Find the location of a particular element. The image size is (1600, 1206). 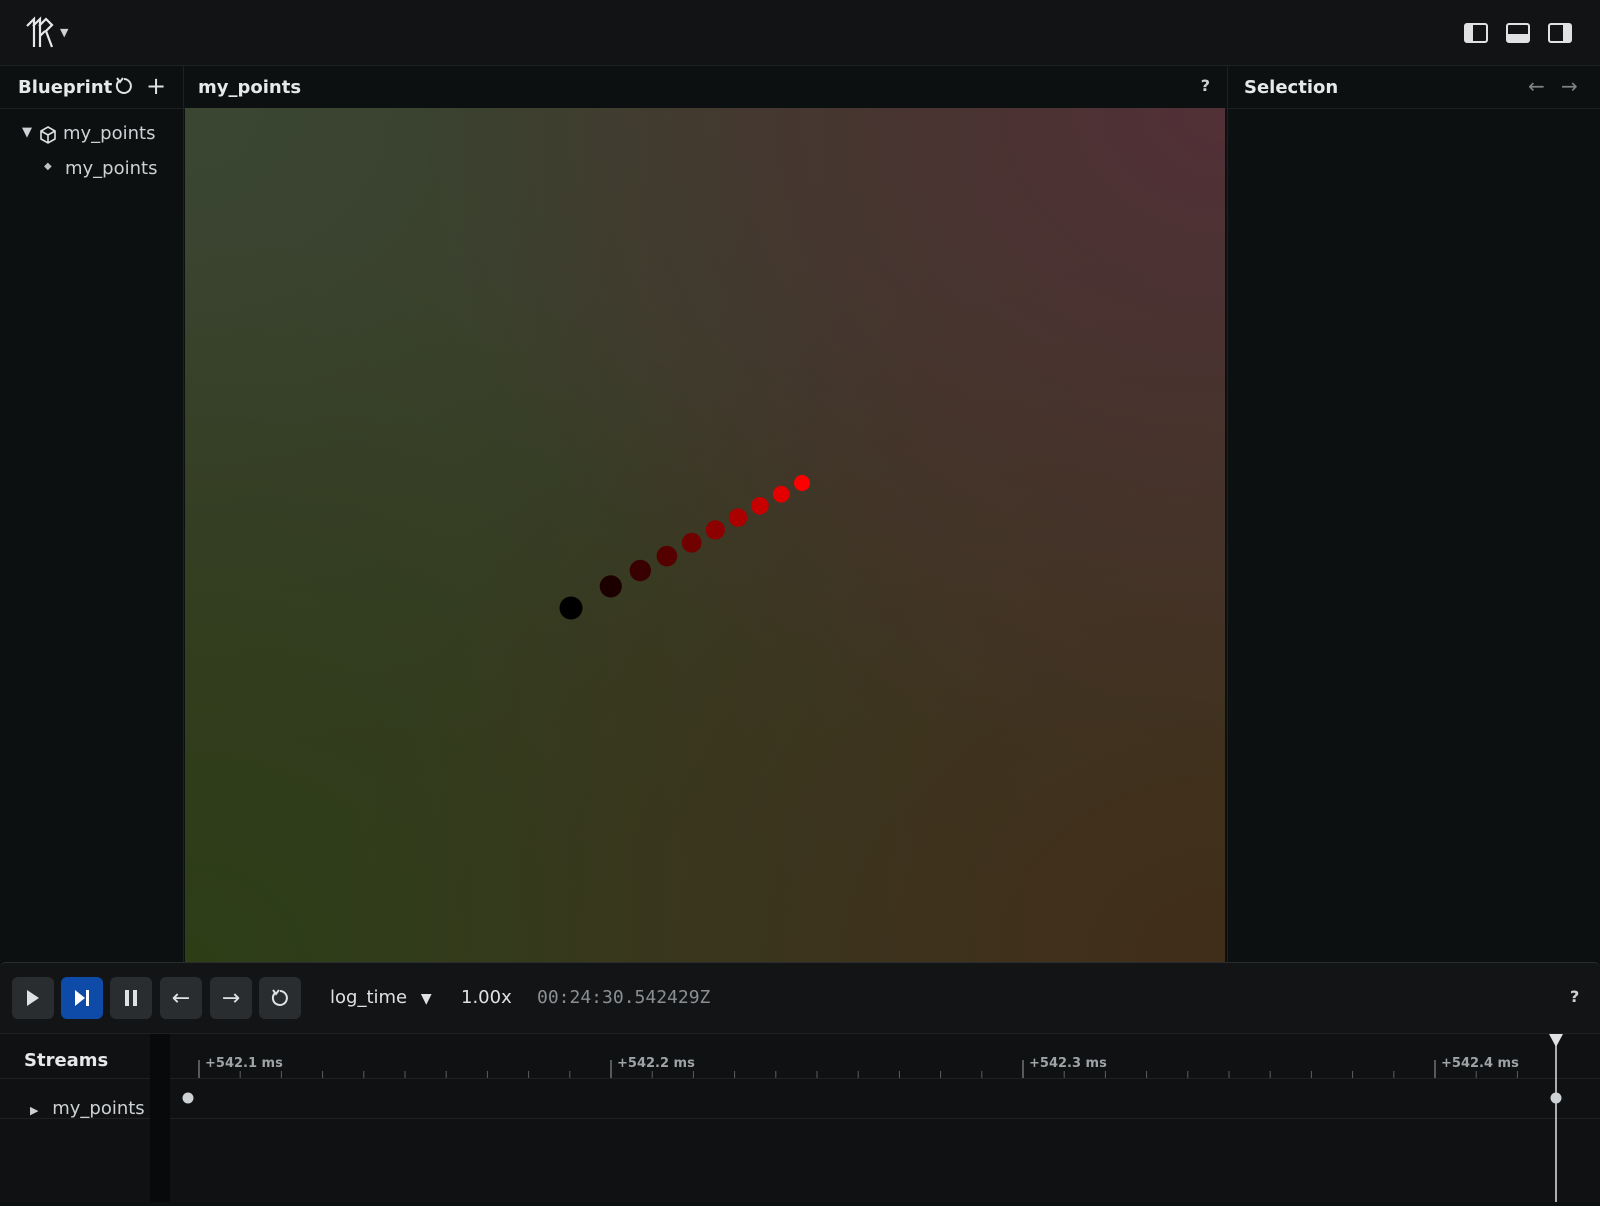

pause-icon is located at coordinates (131, 998).